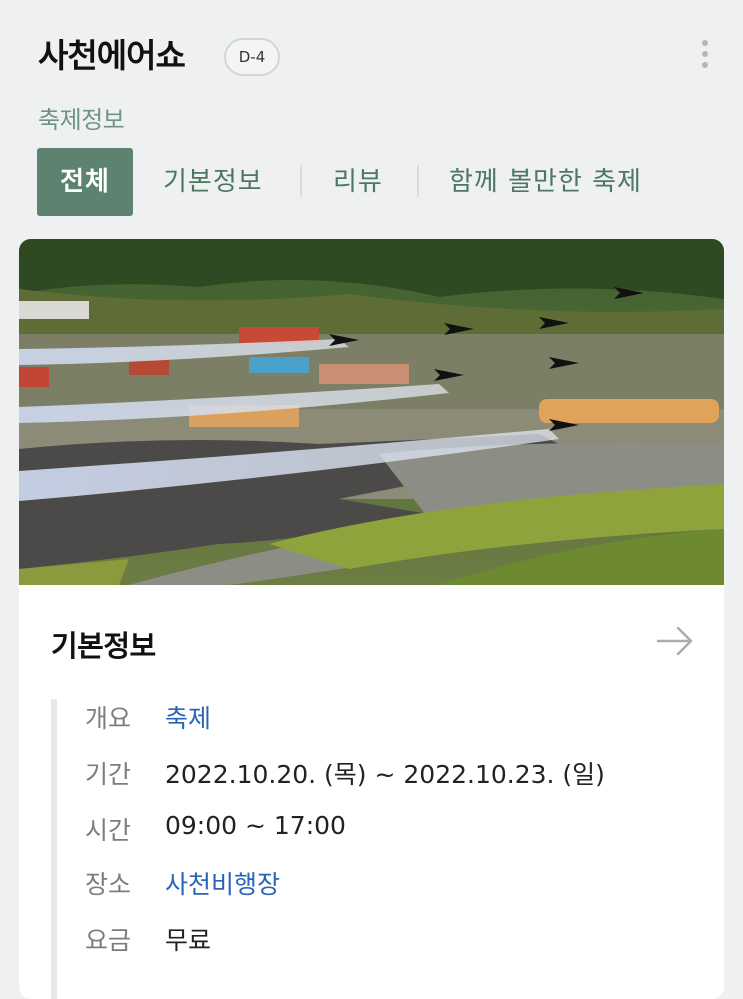 The width and height of the screenshot is (743, 999). Describe the element at coordinates (188, 940) in the screenshot. I see `info-value: 무료` at that location.